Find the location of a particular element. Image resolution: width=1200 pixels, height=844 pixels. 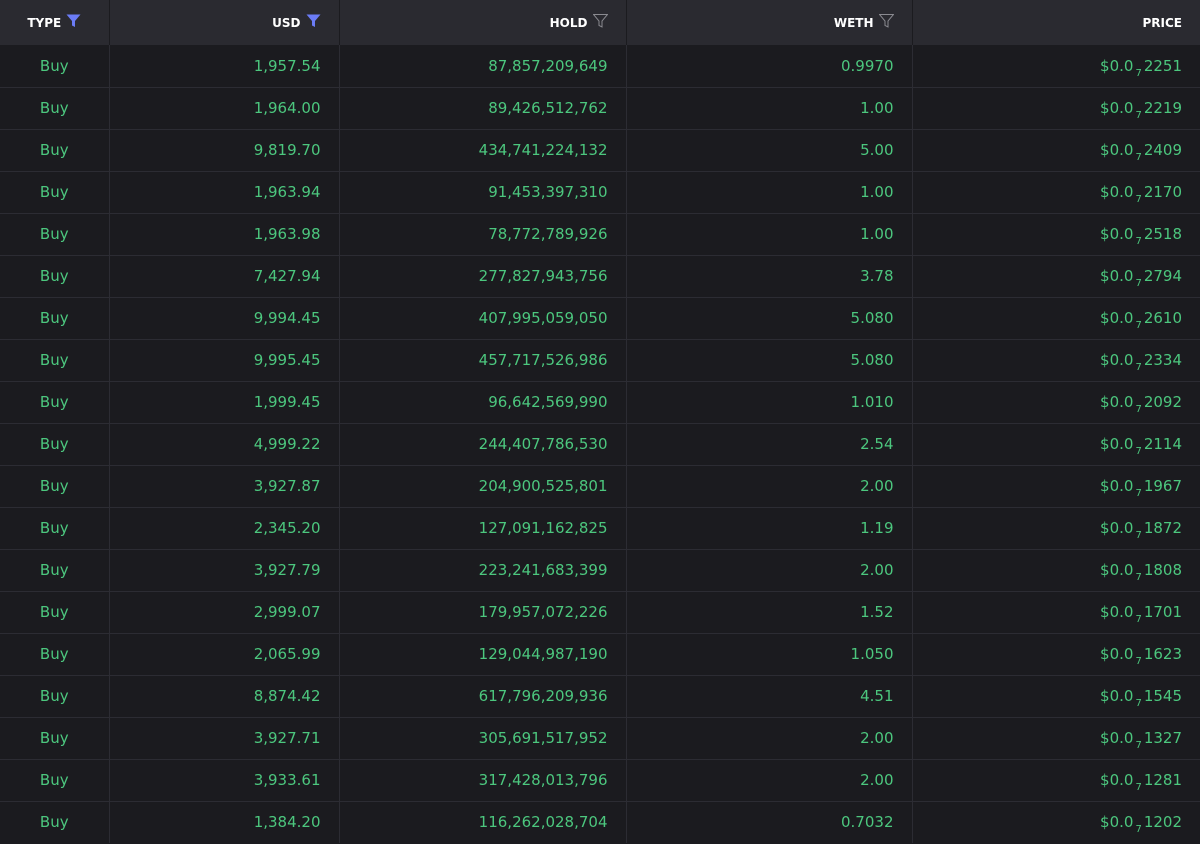

price-digits: 1545 is located at coordinates (1162, 696).